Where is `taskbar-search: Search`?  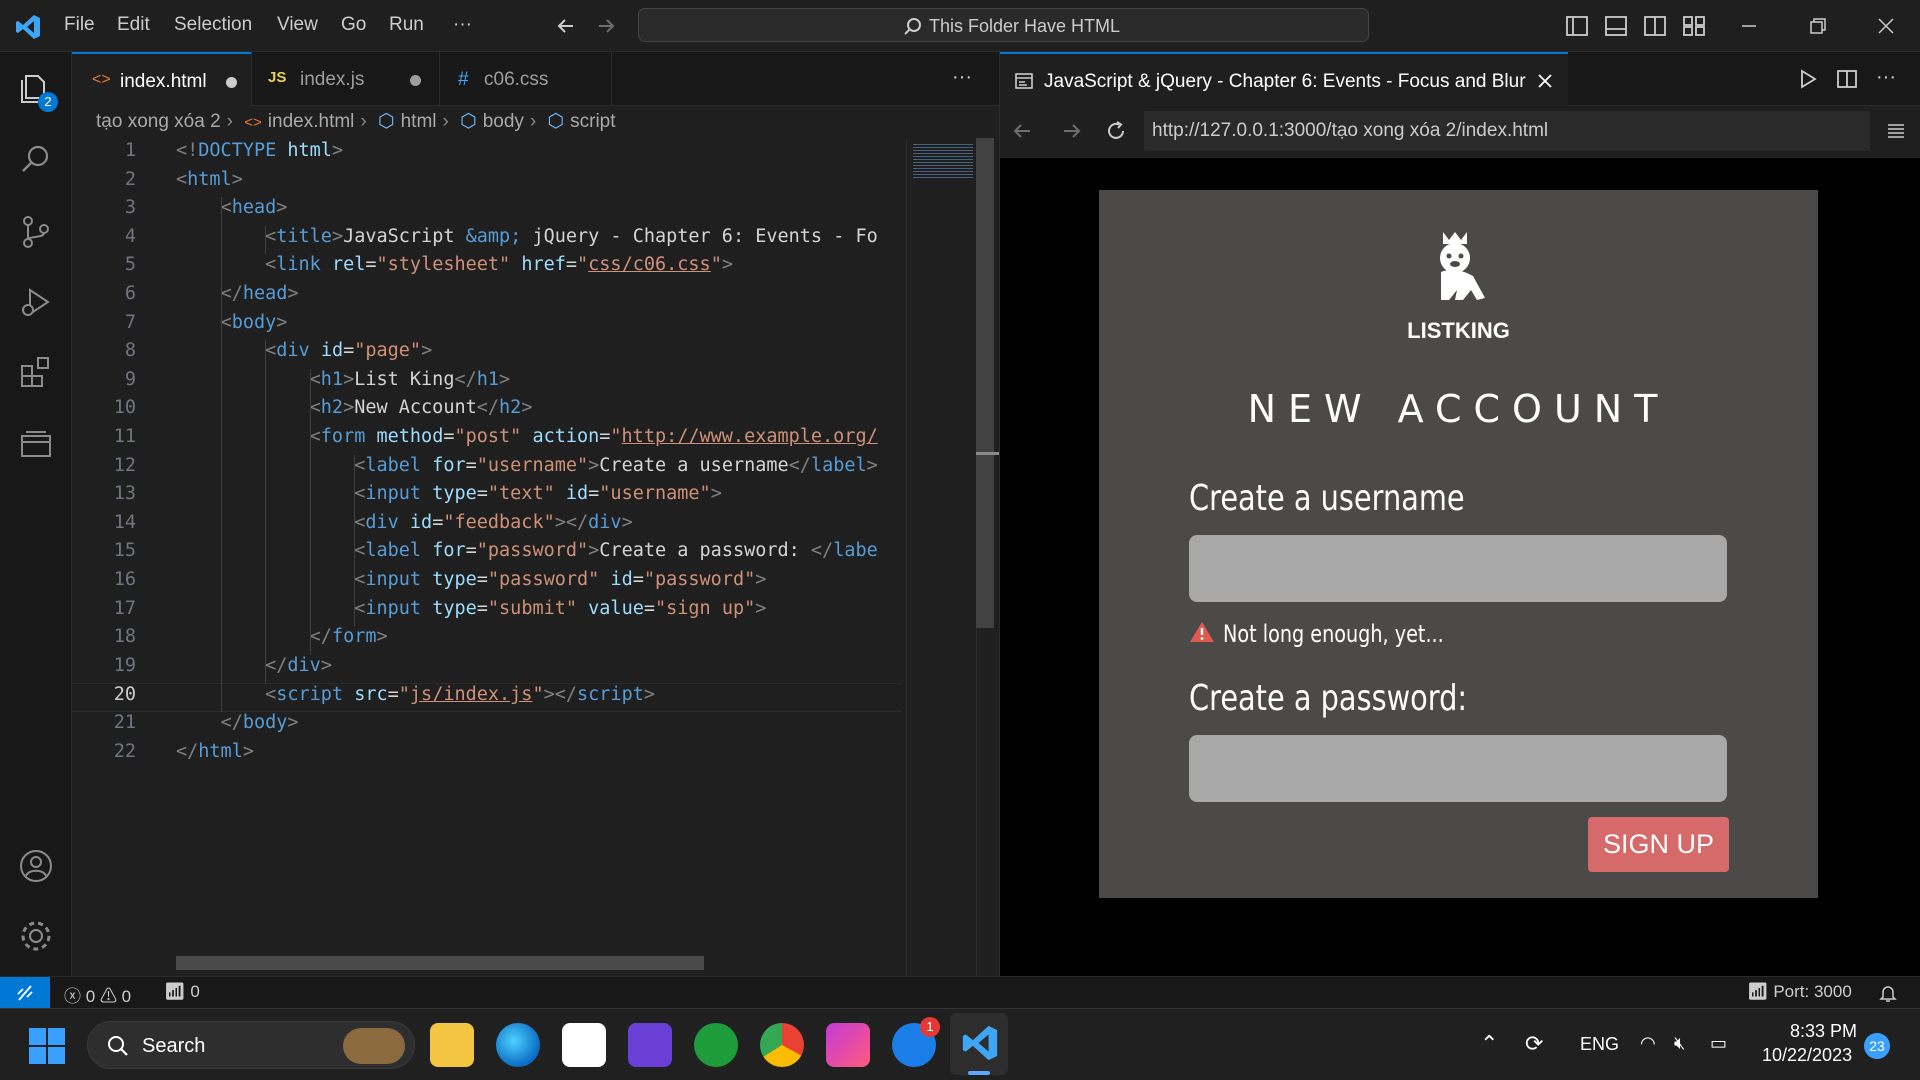 taskbar-search: Search is located at coordinates (251, 1045).